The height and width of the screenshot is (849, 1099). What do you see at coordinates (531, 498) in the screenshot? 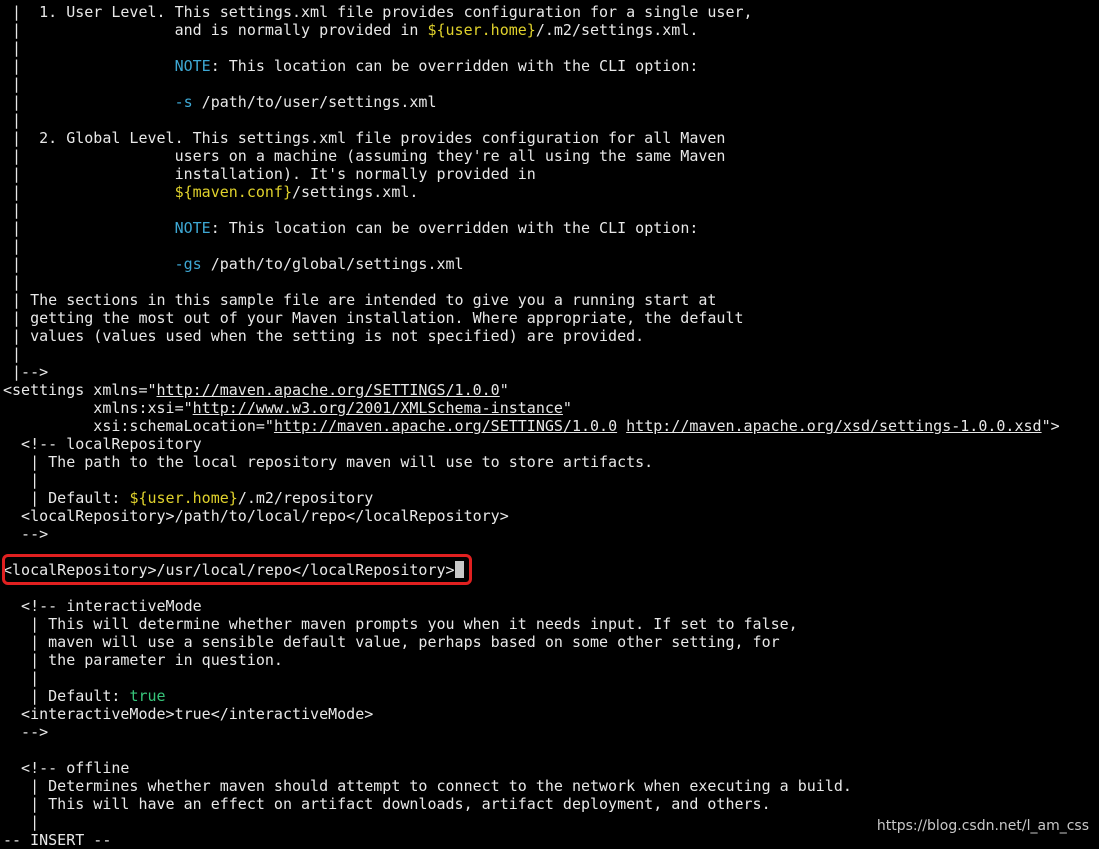
I see `terminal-line: | Default: ${user.home}/.m2/repository` at bounding box center [531, 498].